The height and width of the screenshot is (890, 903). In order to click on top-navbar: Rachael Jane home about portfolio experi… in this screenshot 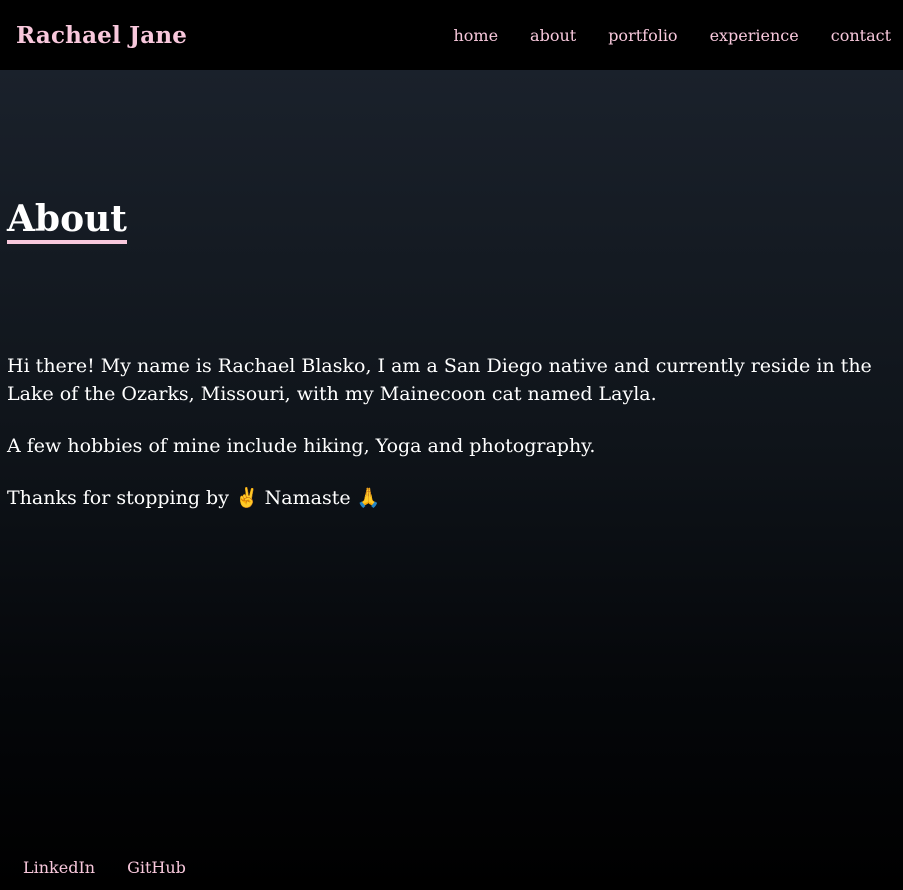, I will do `click(451, 35)`.